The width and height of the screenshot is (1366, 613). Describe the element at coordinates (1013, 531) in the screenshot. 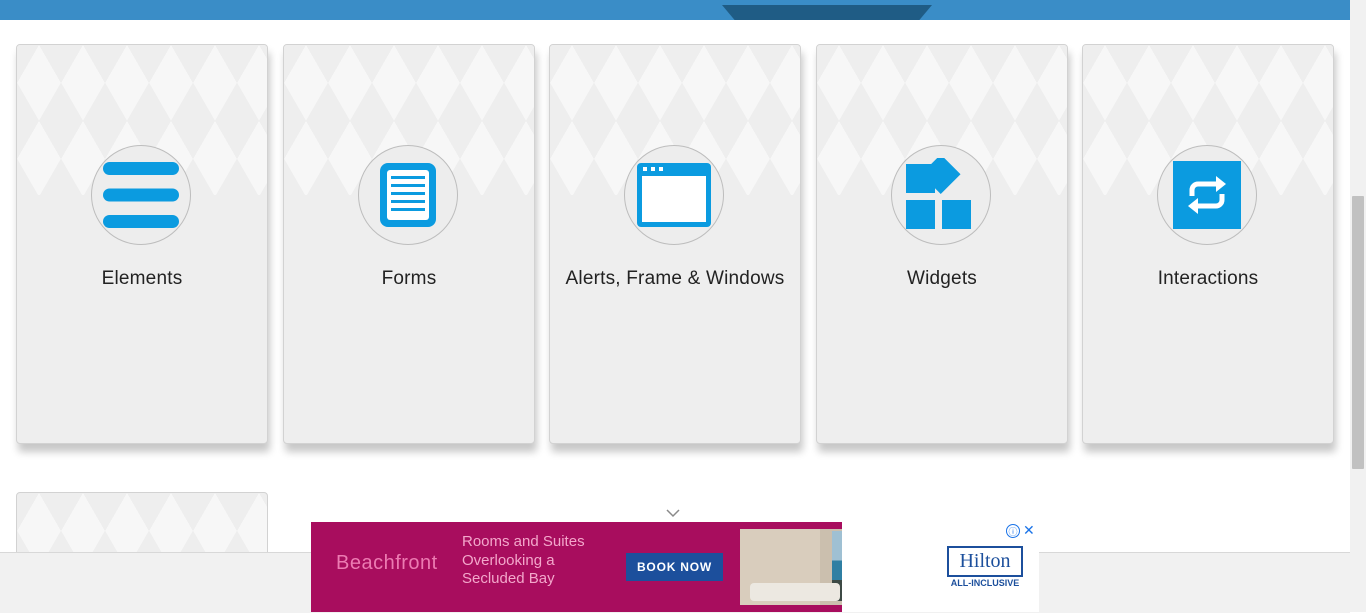

I see `info-icon: ⓘ` at that location.